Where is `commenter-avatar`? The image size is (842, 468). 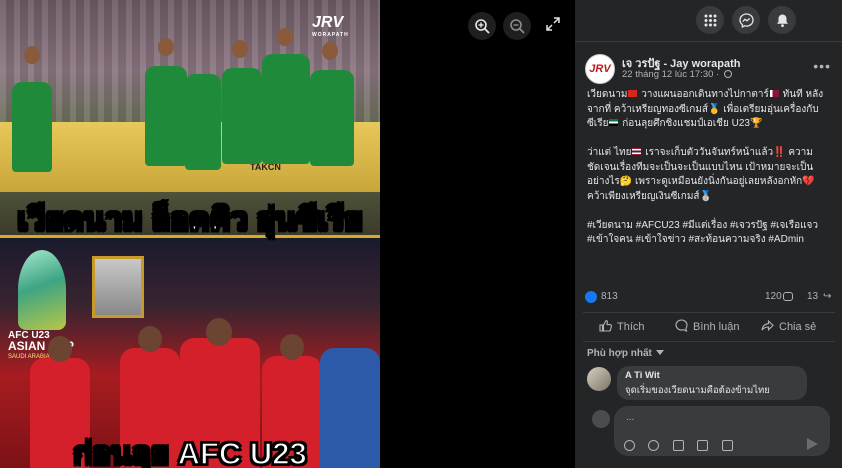
commenter-avatar is located at coordinates (599, 379).